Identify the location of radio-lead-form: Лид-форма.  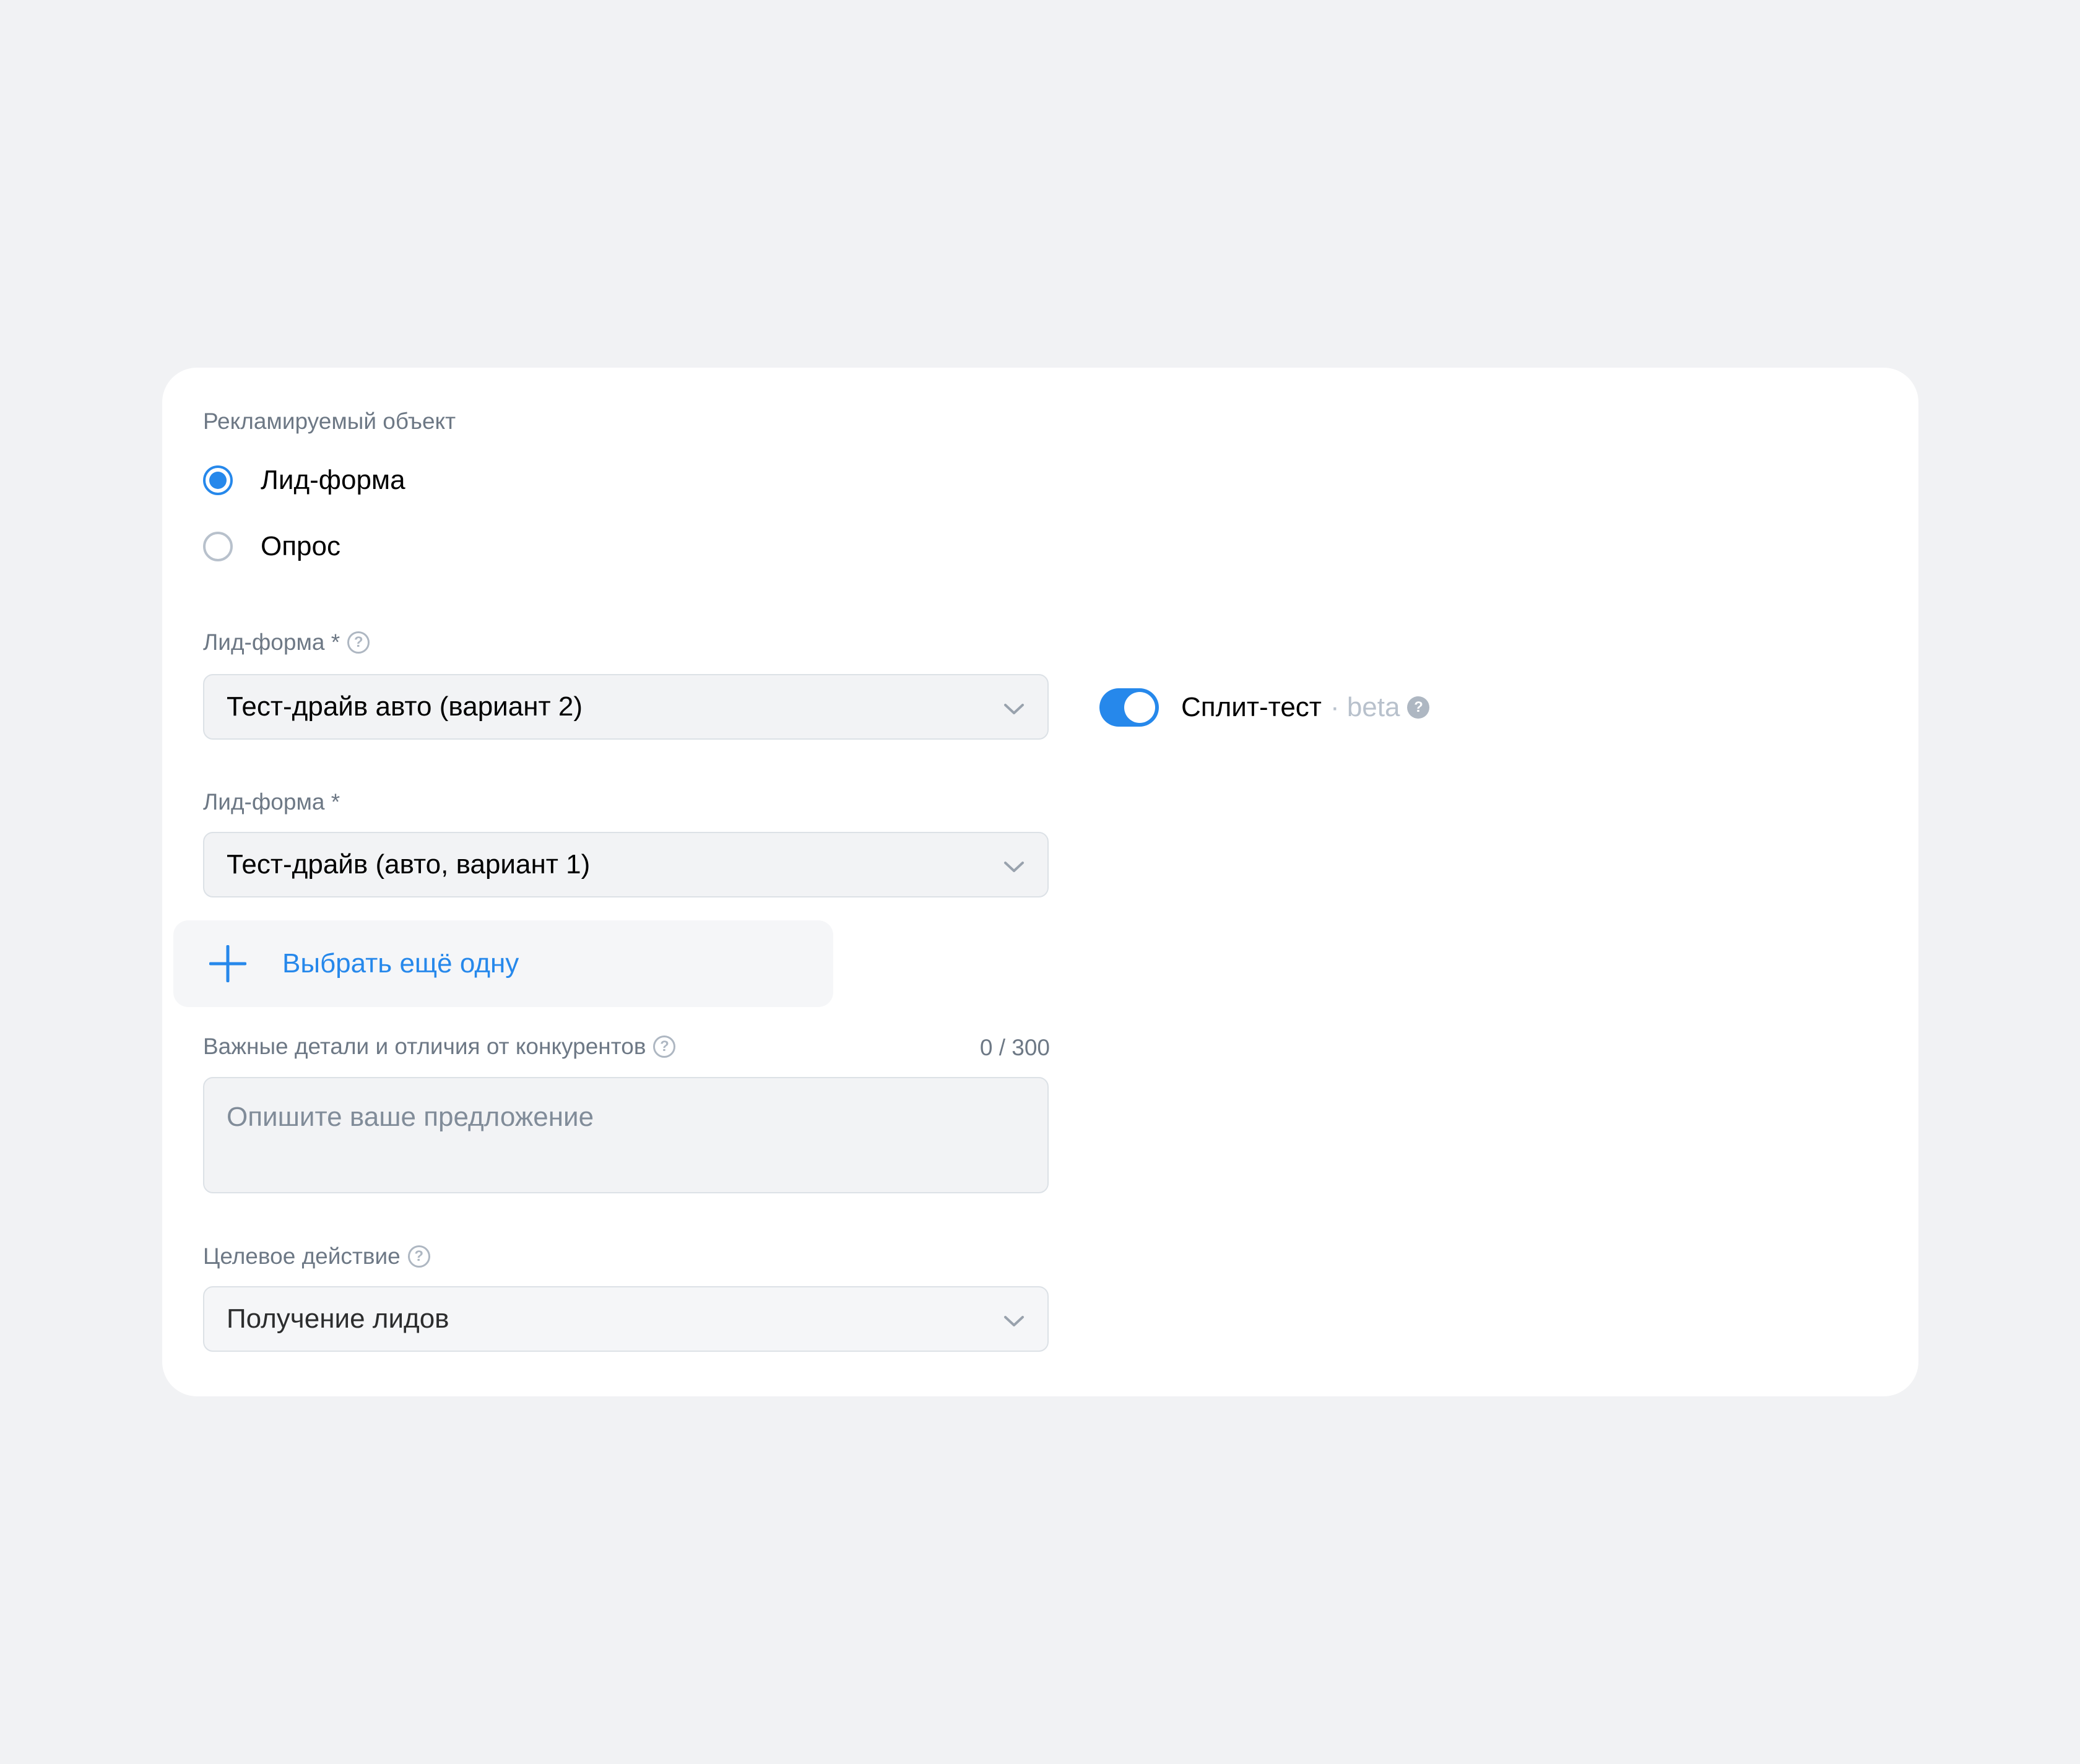
(304, 480).